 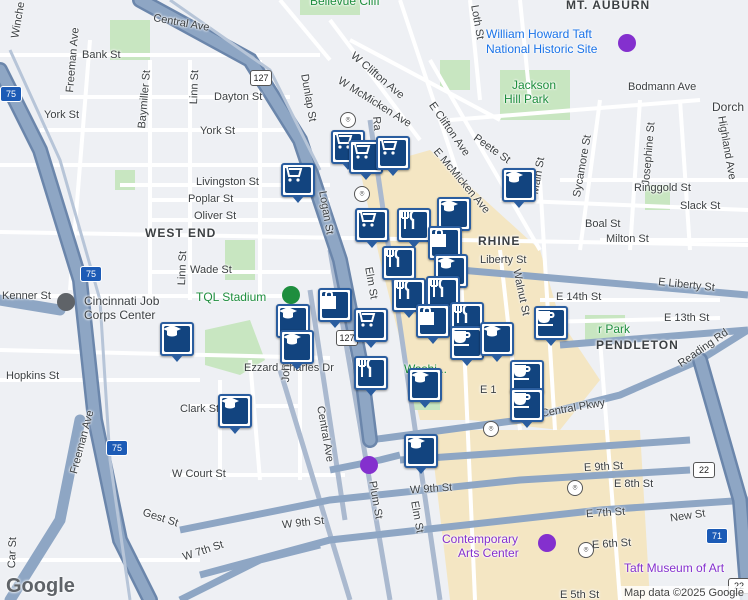 What do you see at coordinates (541, 49) in the screenshot?
I see `place-label: National Historic Site` at bounding box center [541, 49].